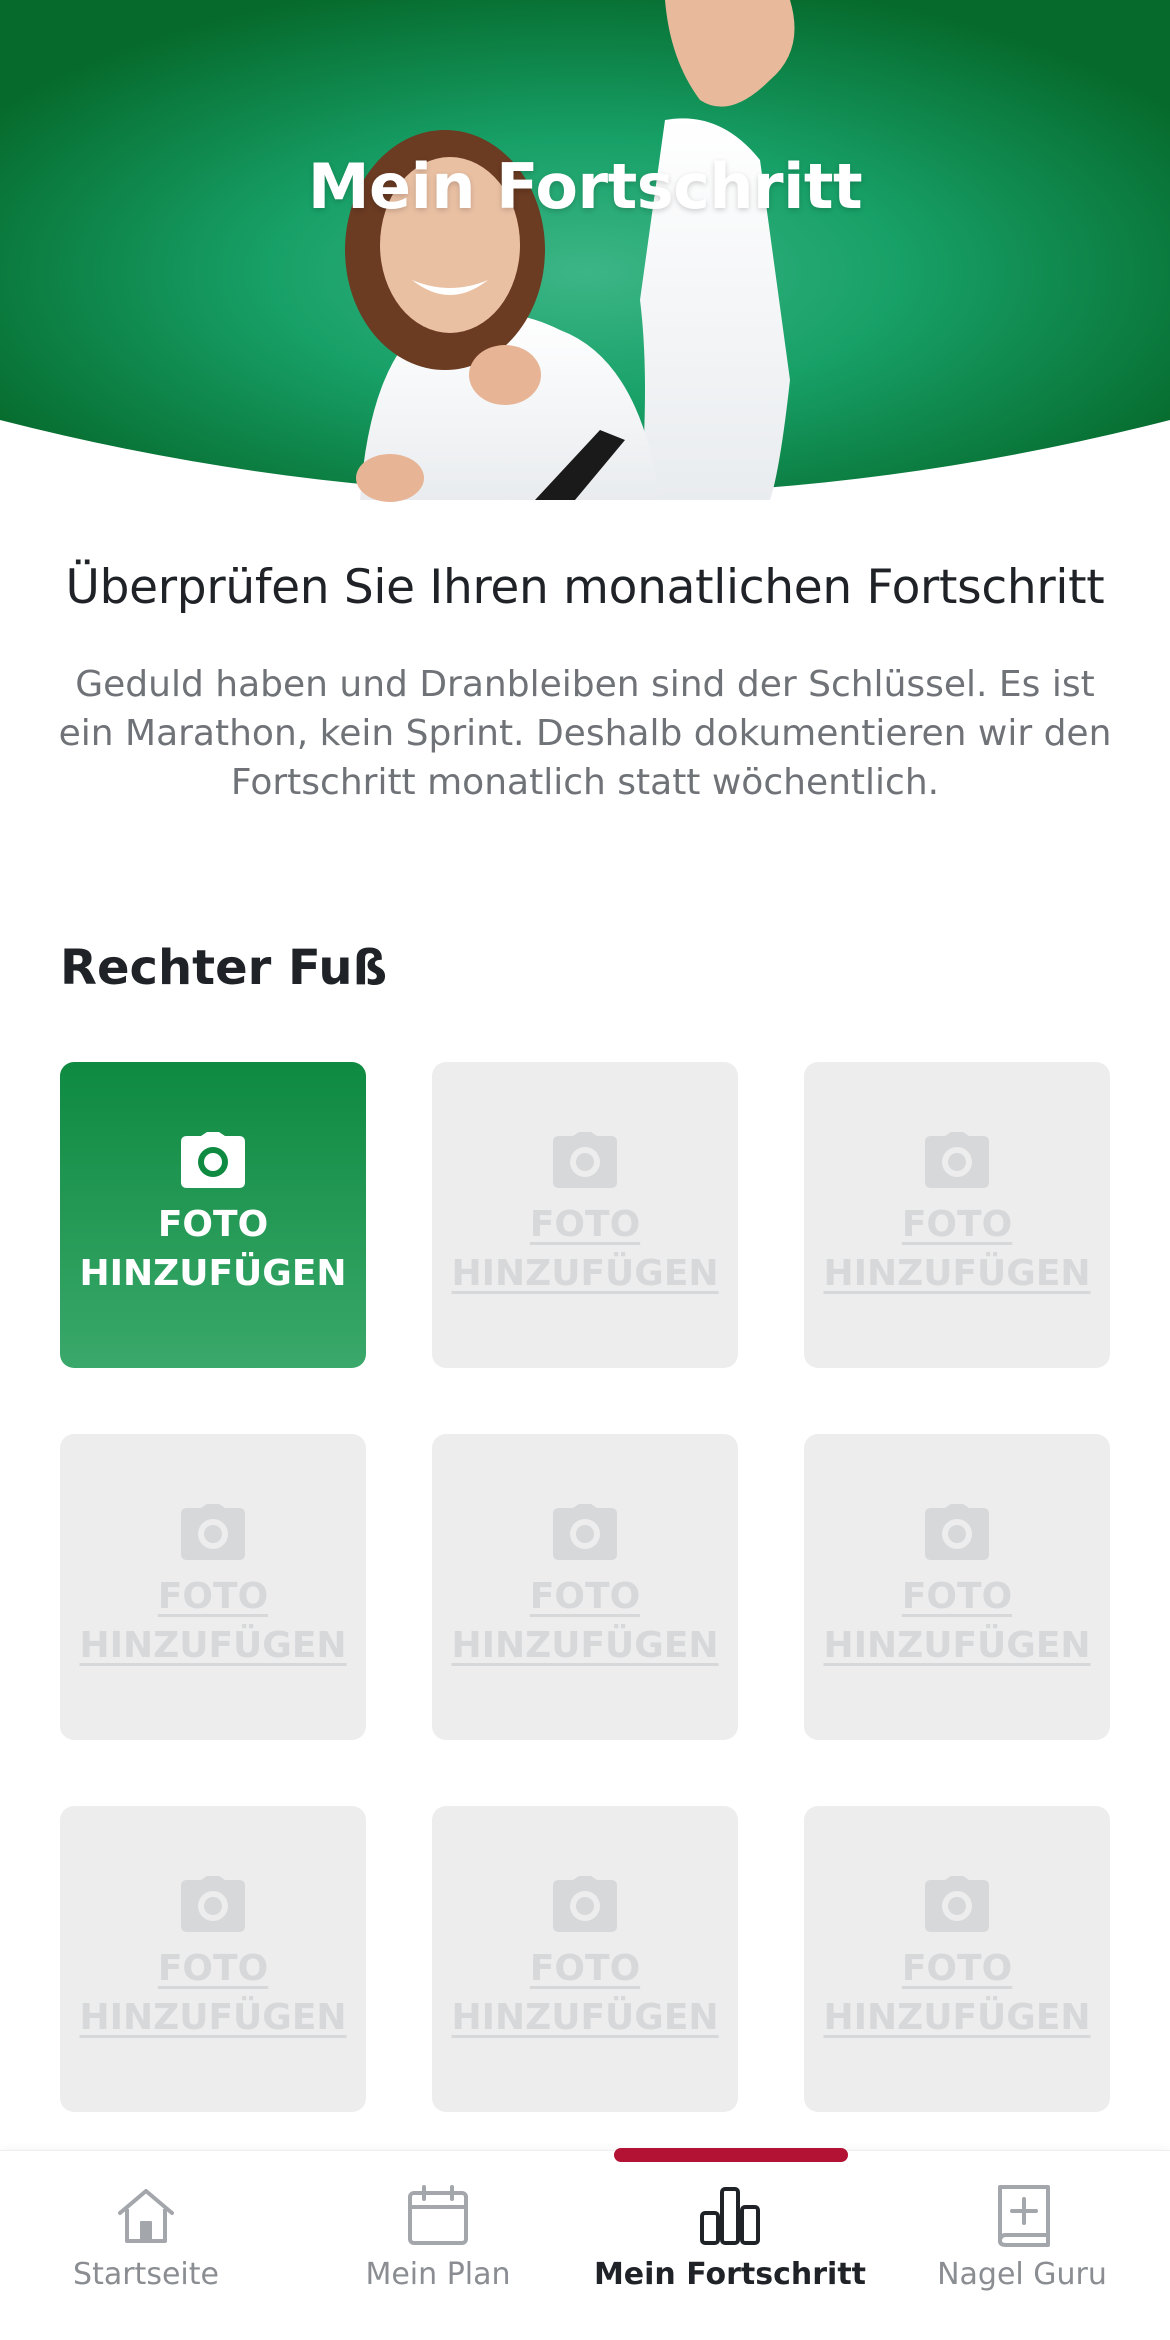 The height and width of the screenshot is (2340, 1170). Describe the element at coordinates (224, 968) in the screenshot. I see `section-title-right-foot: Rechter Fuß` at that location.